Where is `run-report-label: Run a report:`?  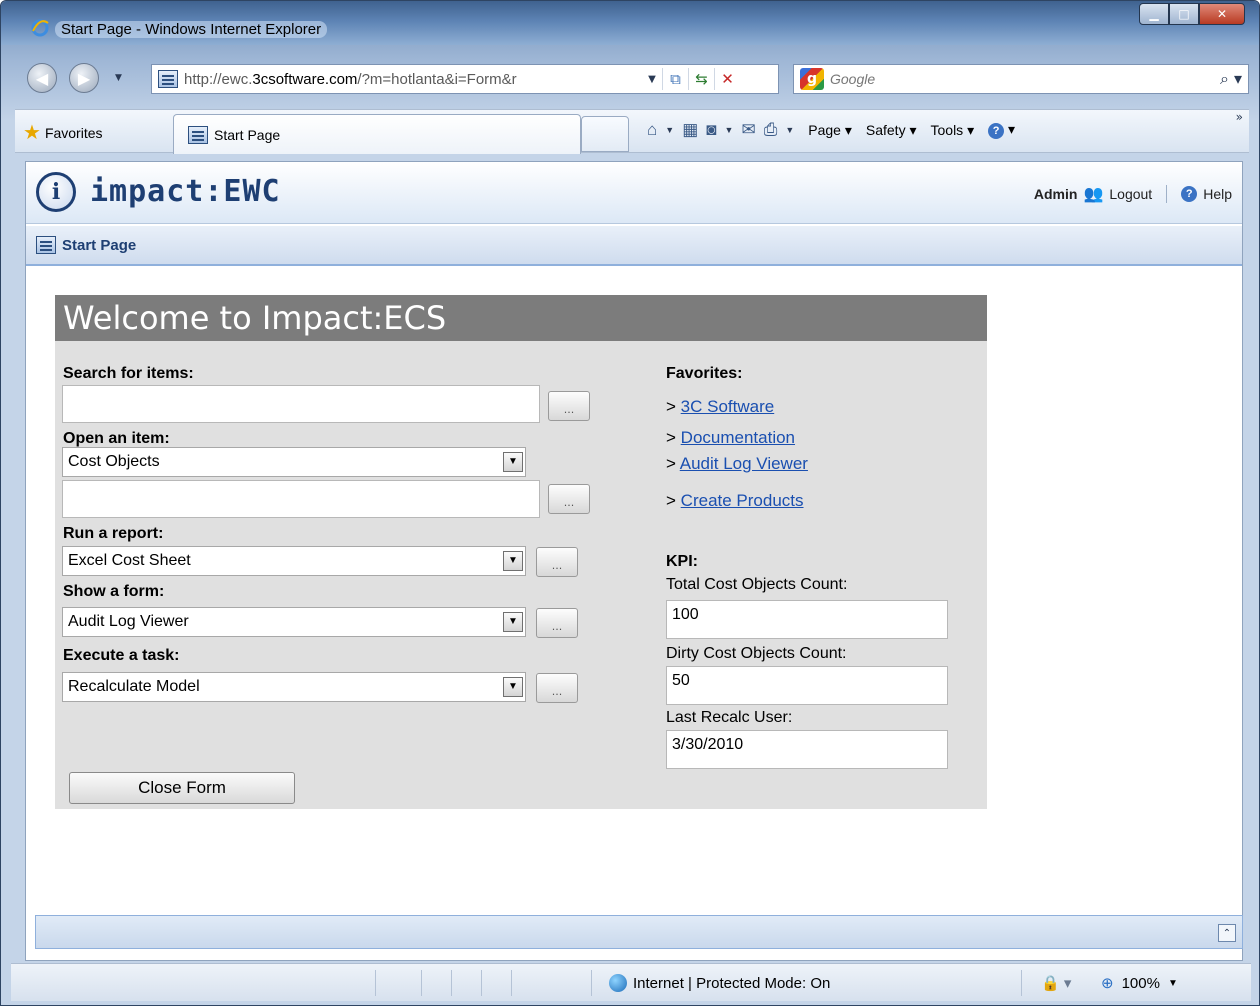 run-report-label: Run a report: is located at coordinates (113, 533).